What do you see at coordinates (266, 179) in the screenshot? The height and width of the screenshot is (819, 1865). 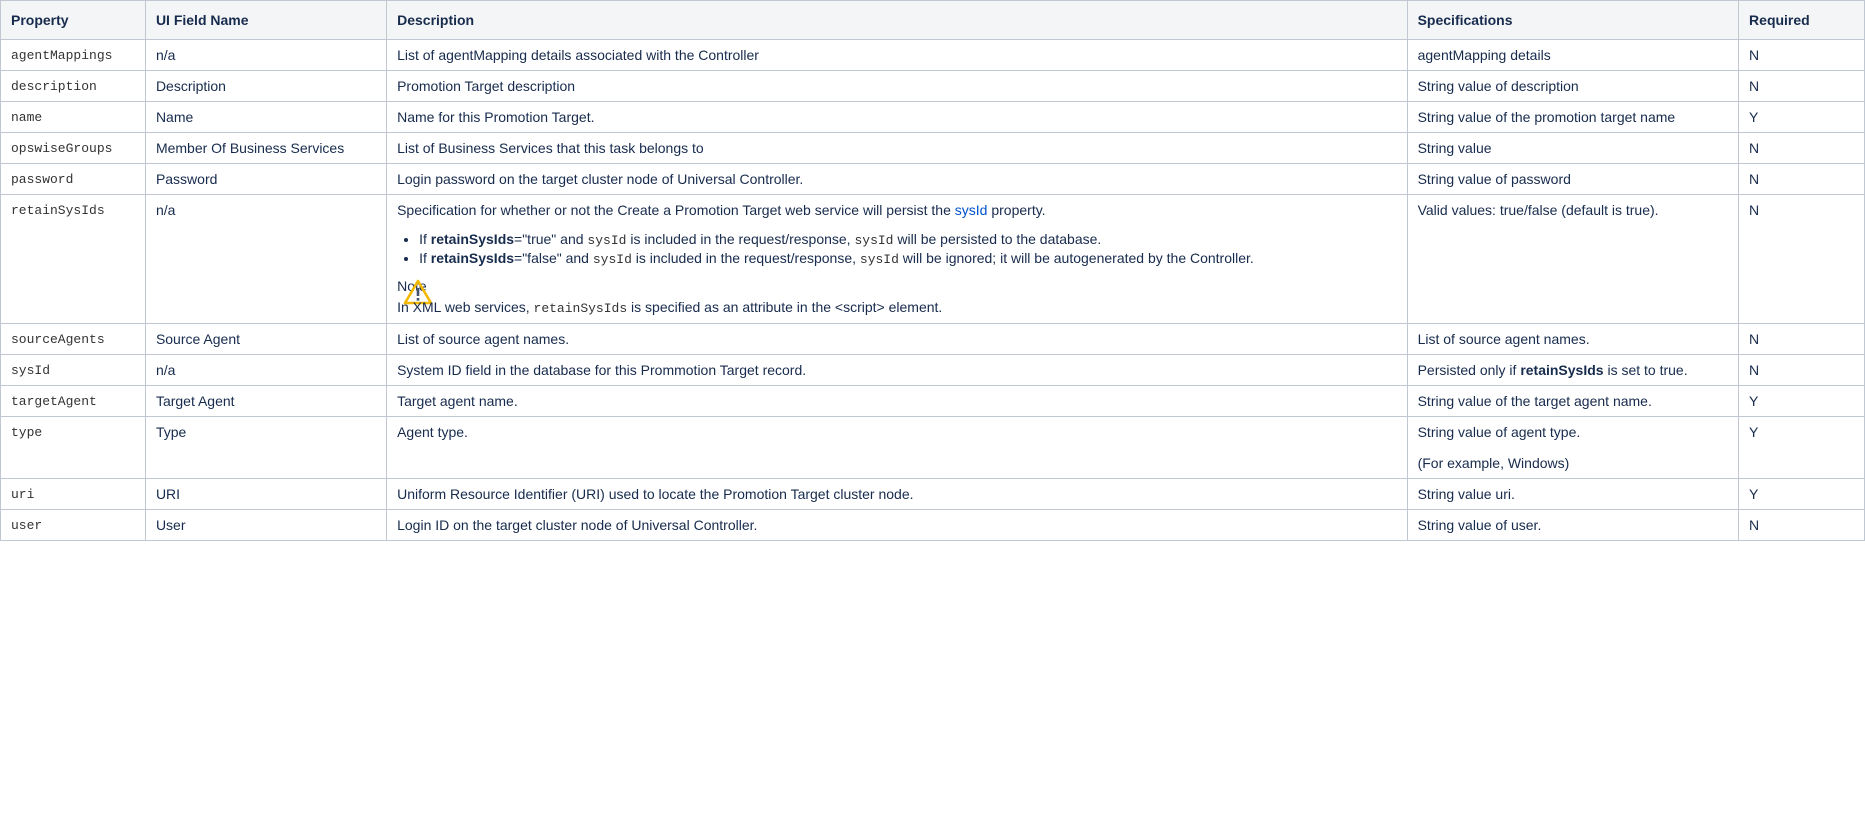 I see `ui-field-cell: Password` at bounding box center [266, 179].